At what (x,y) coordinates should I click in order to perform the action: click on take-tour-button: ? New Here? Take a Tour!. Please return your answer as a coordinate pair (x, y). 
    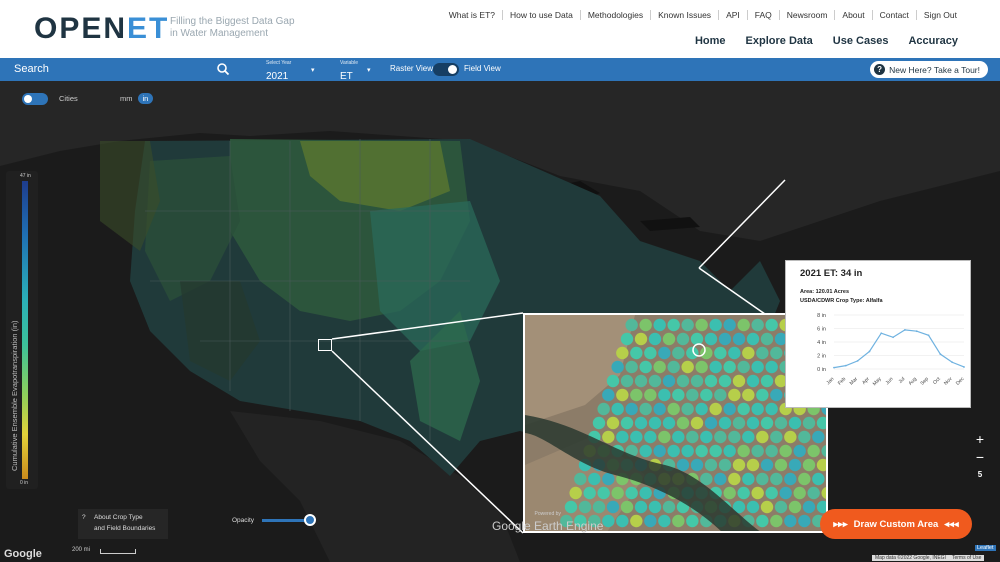
    Looking at the image, I should click on (929, 69).